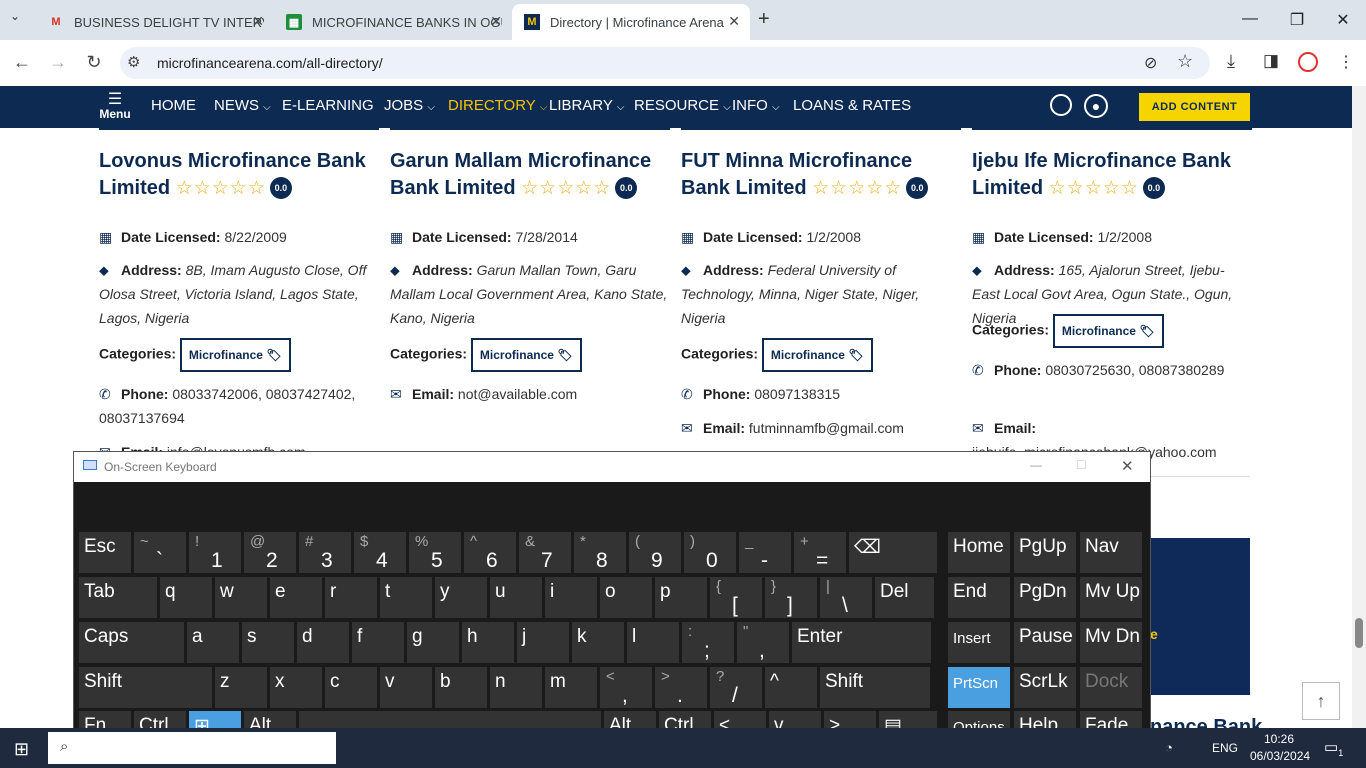  What do you see at coordinates (571, 687) in the screenshot?
I see `key: m` at bounding box center [571, 687].